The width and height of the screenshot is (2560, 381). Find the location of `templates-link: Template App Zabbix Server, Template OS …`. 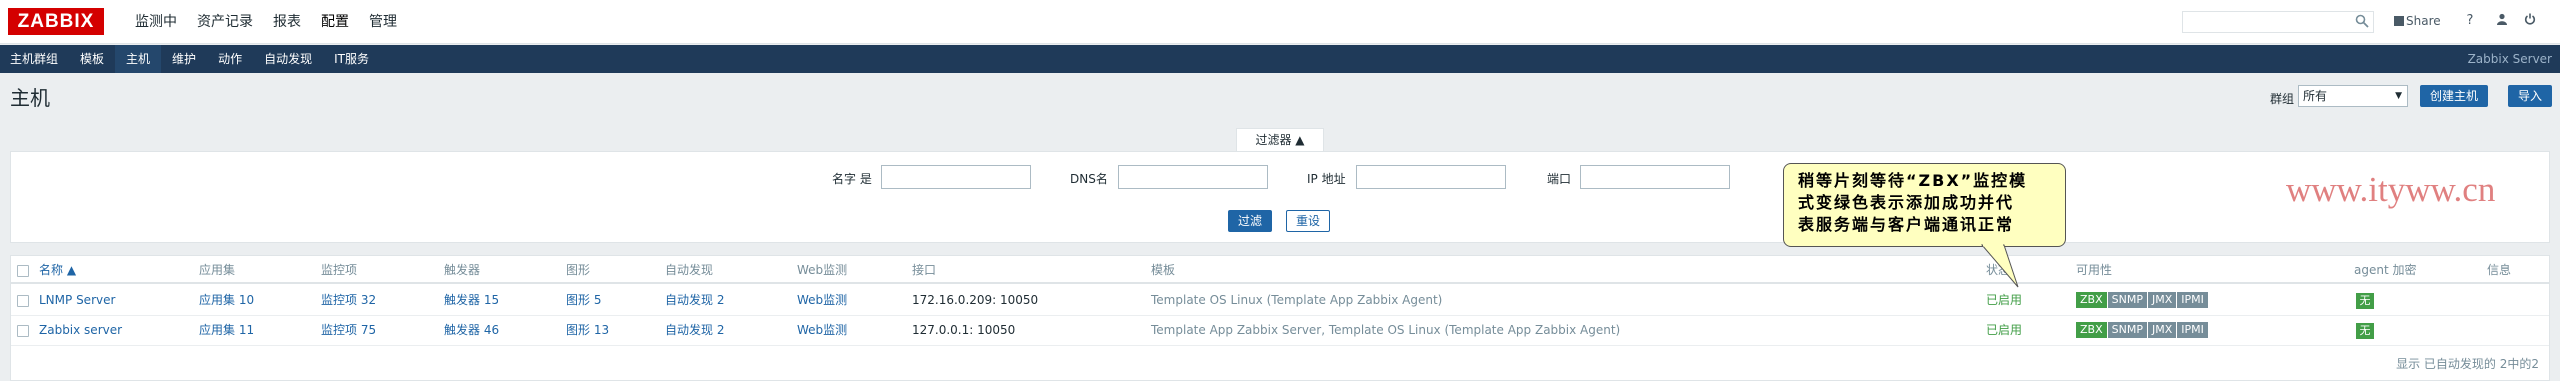

templates-link: Template App Zabbix Server, Template OS … is located at coordinates (1385, 330).